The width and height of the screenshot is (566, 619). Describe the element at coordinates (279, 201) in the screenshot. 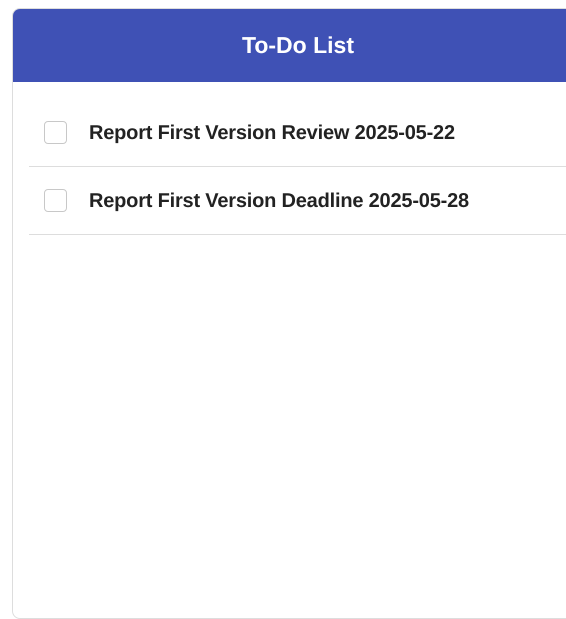

I see `task-label: Report First Version Deadline 2025-05-28` at that location.